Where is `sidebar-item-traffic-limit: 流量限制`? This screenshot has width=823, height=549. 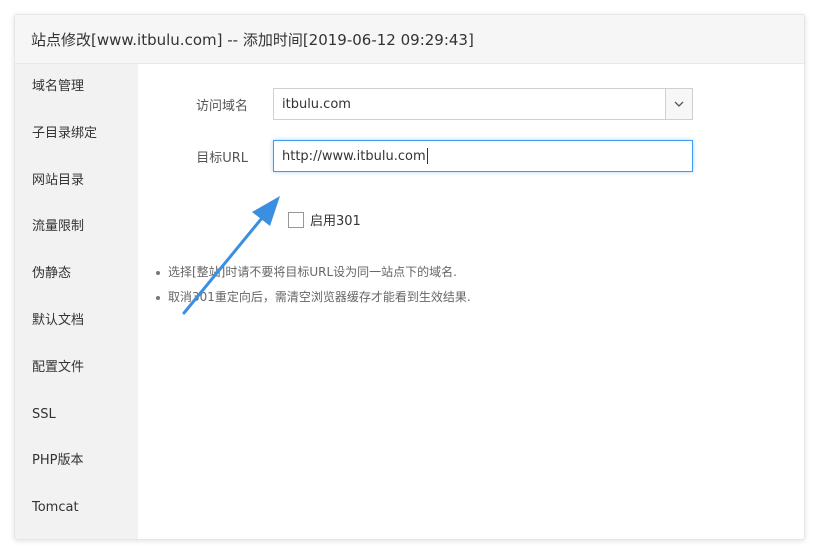
sidebar-item-traffic-limit: 流量限制 is located at coordinates (76, 227).